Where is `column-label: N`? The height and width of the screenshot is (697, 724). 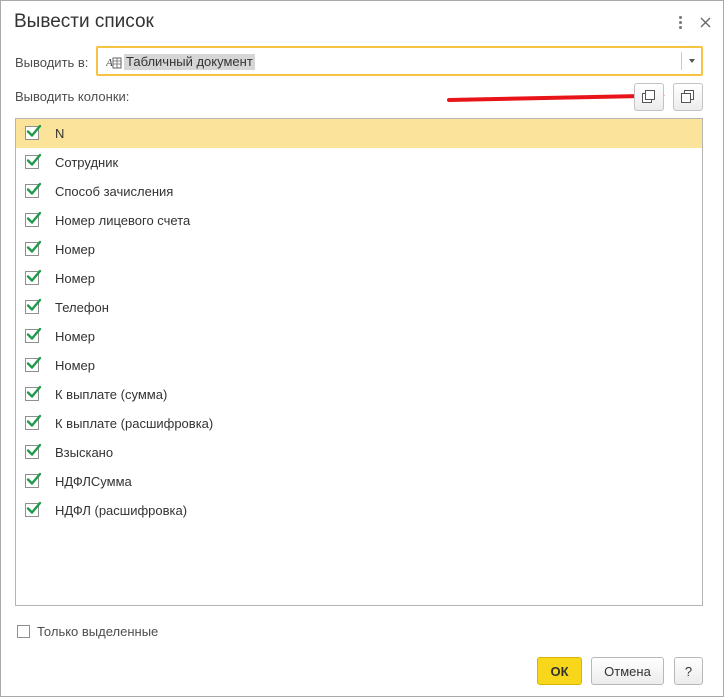
column-label: N is located at coordinates (60, 133).